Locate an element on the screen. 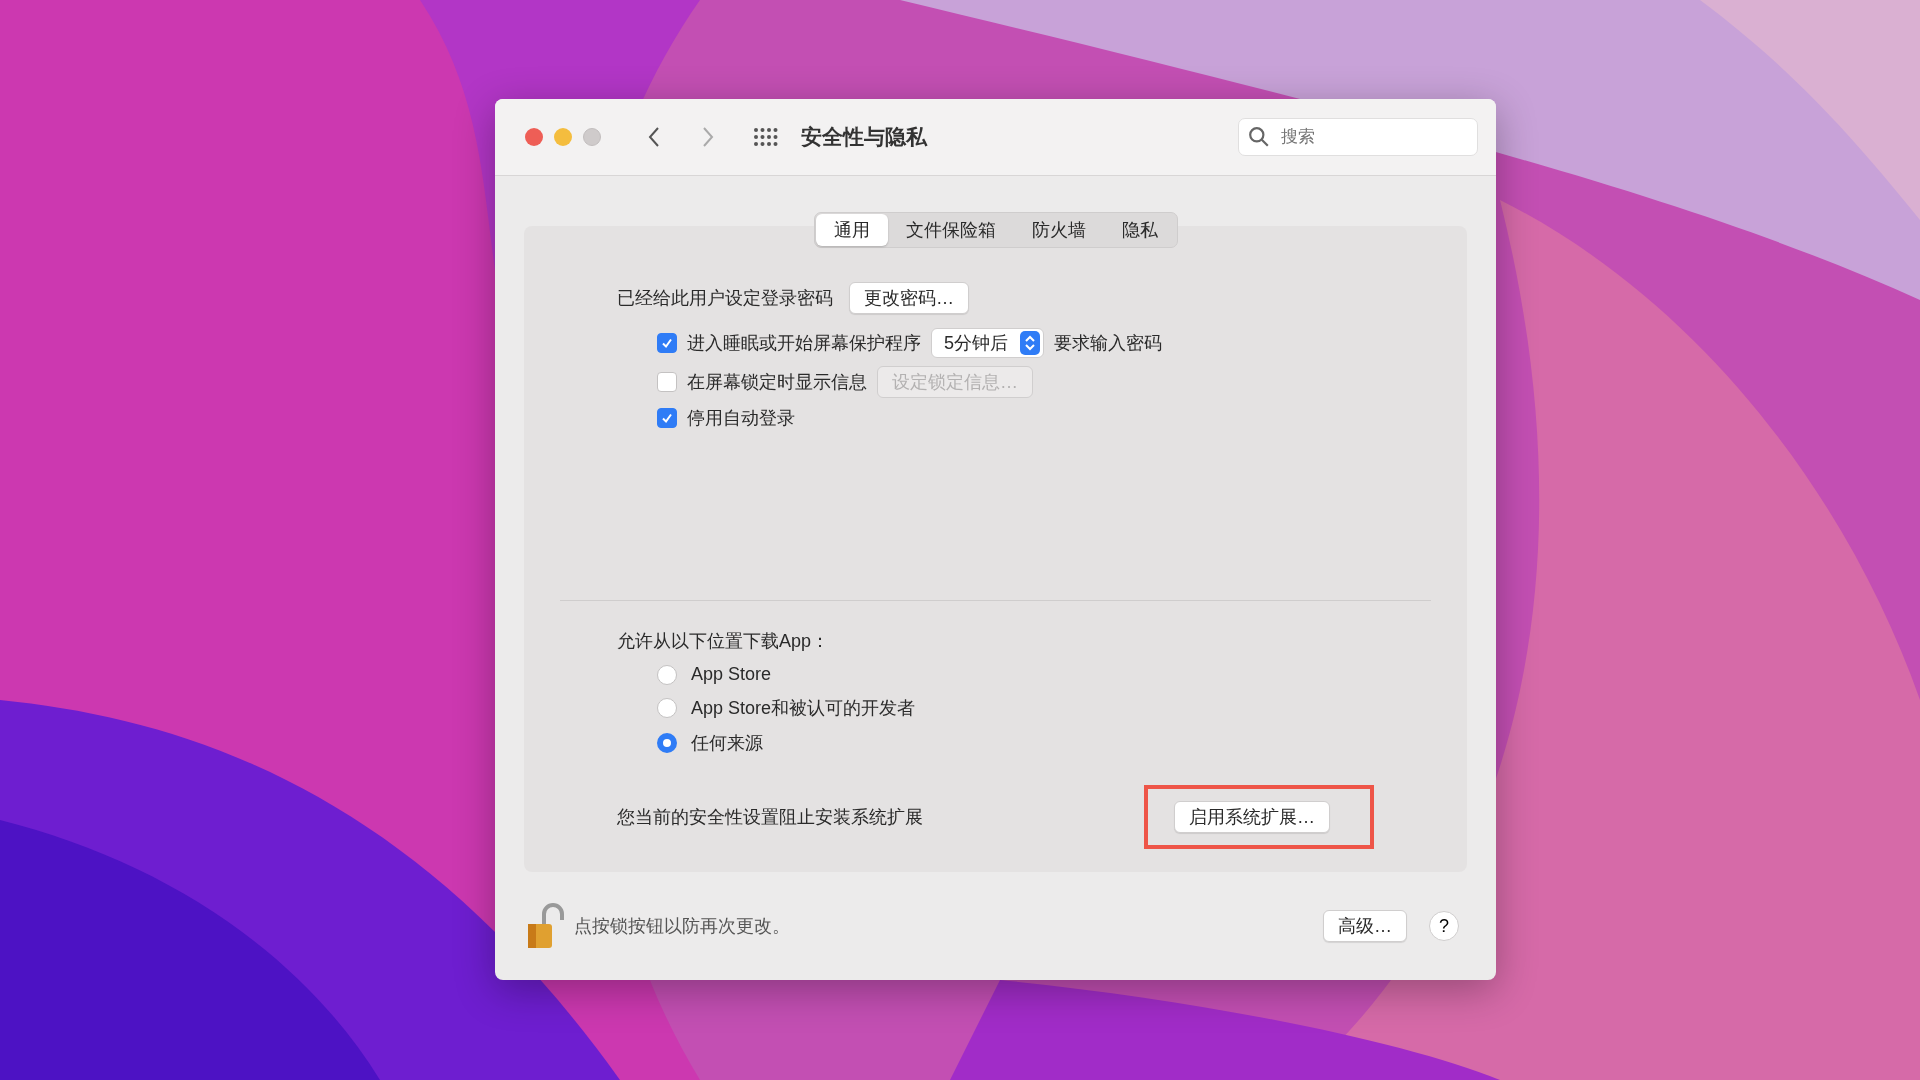 The width and height of the screenshot is (1920, 1080). forward-icon is located at coordinates (708, 137).